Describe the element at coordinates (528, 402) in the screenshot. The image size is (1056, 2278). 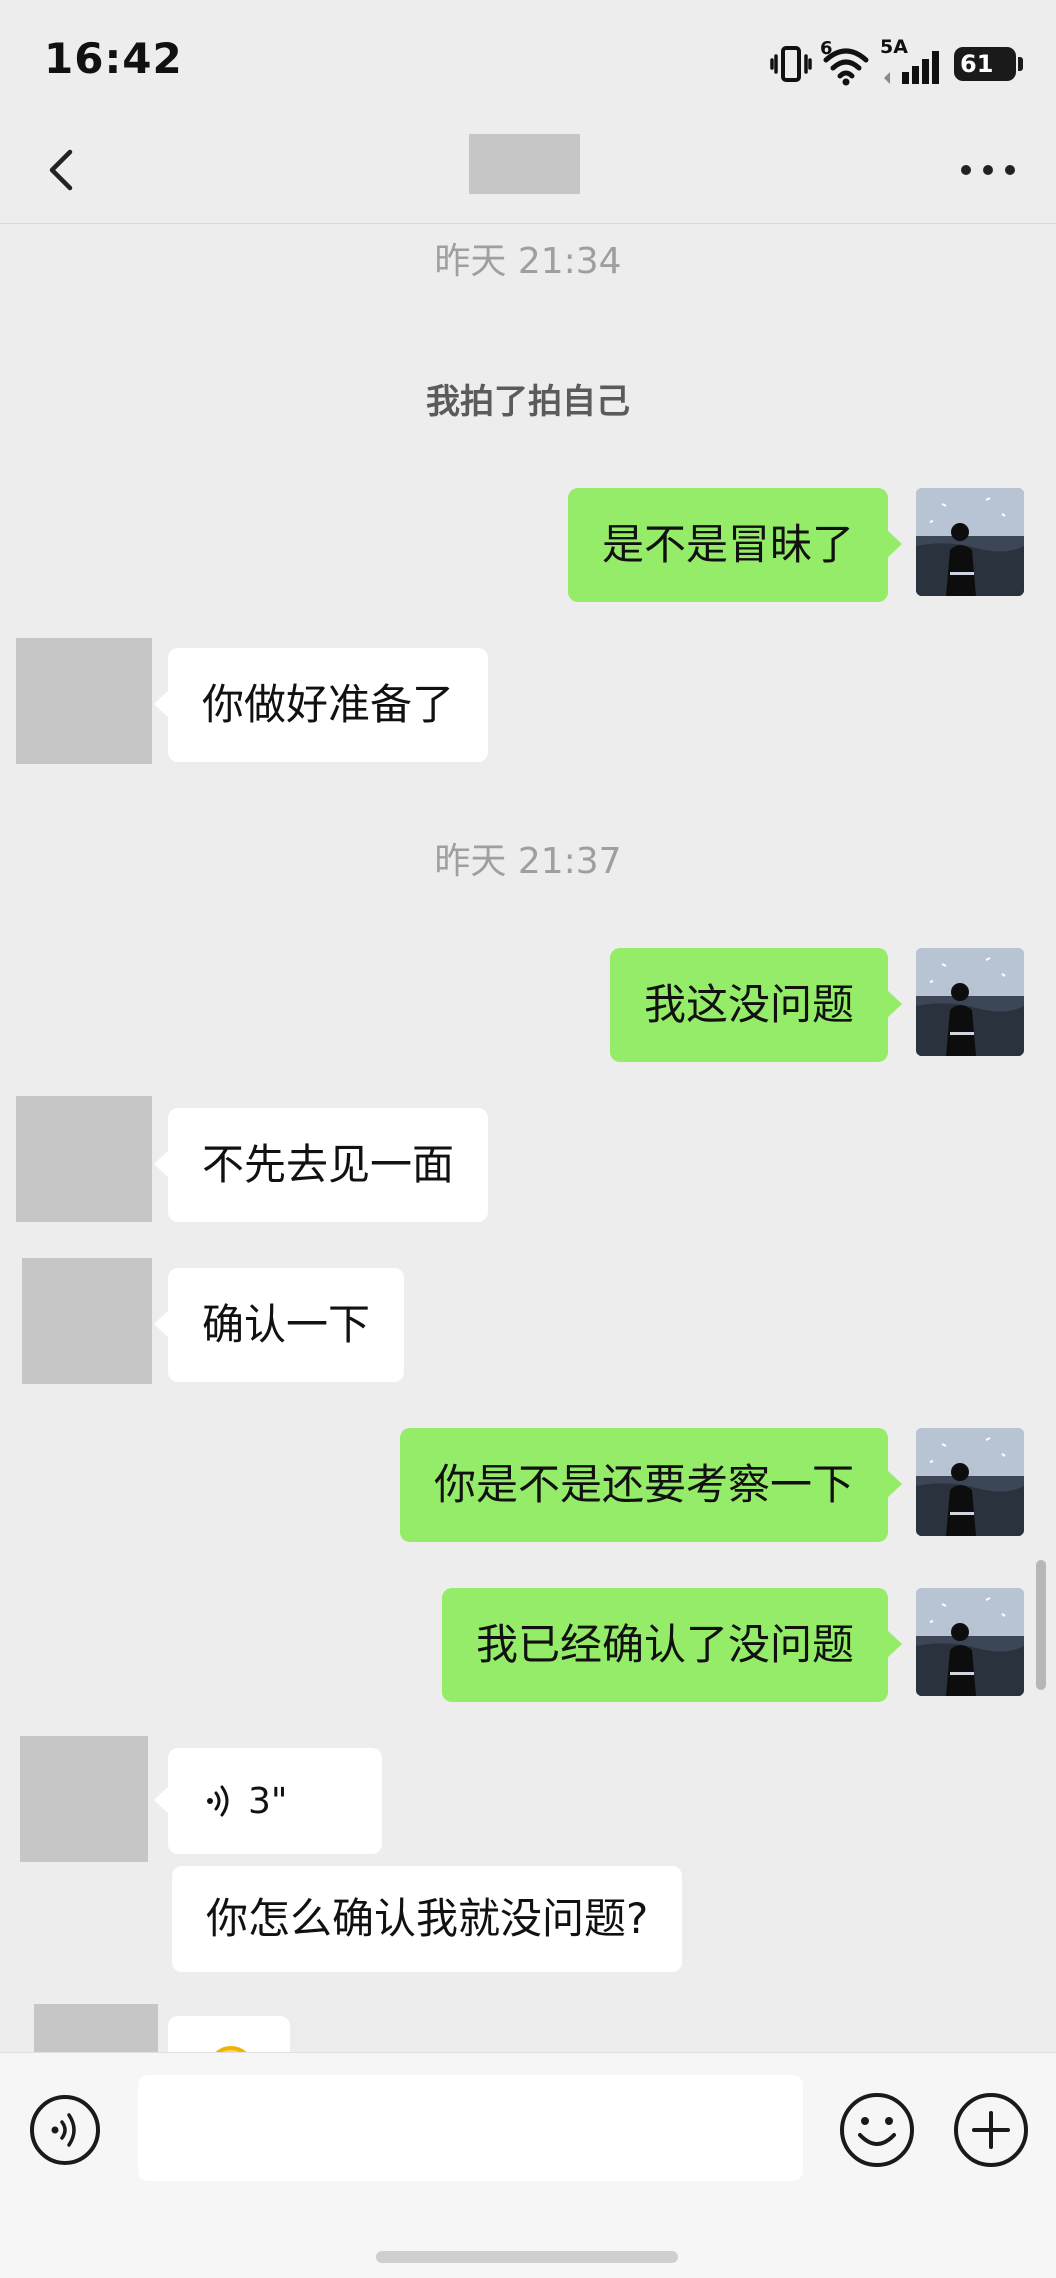
I see `system-message: 我拍了拍自己` at that location.